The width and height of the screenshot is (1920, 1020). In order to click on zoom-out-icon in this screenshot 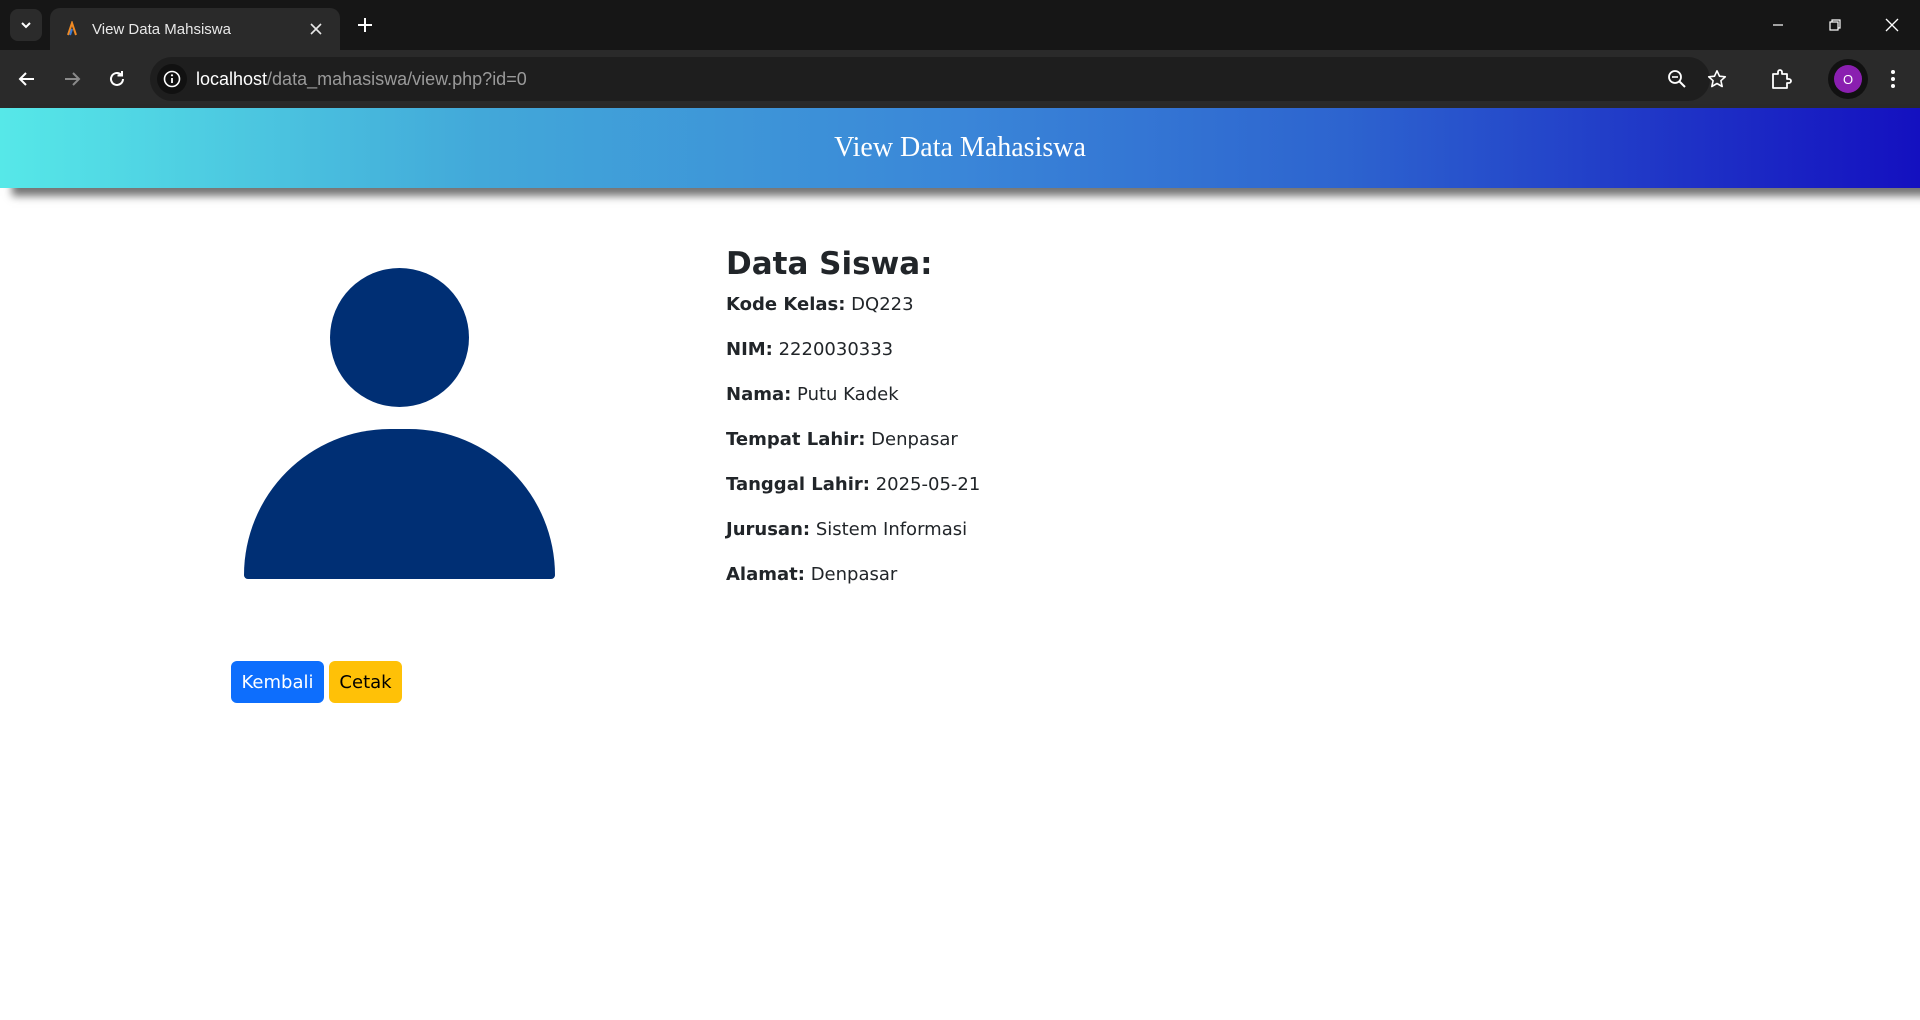, I will do `click(1677, 79)`.